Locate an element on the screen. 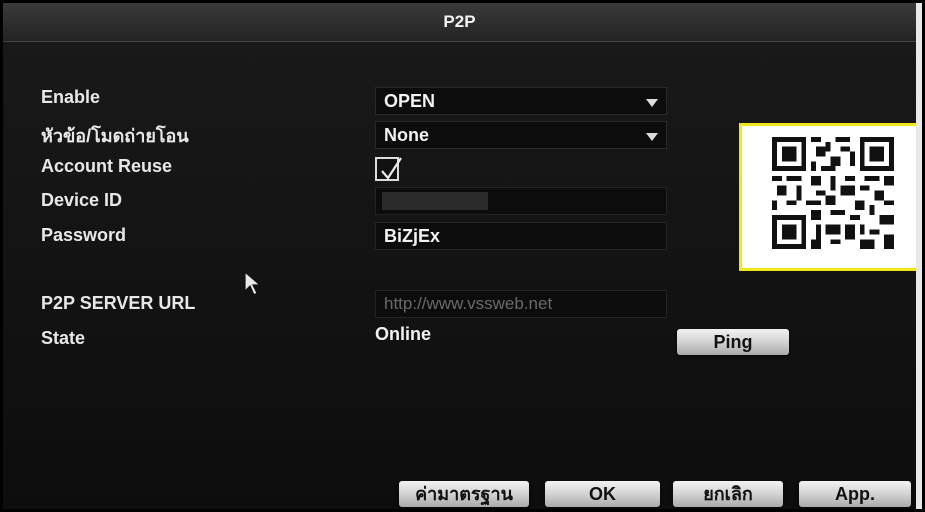  device-id-redaction is located at coordinates (435, 201).